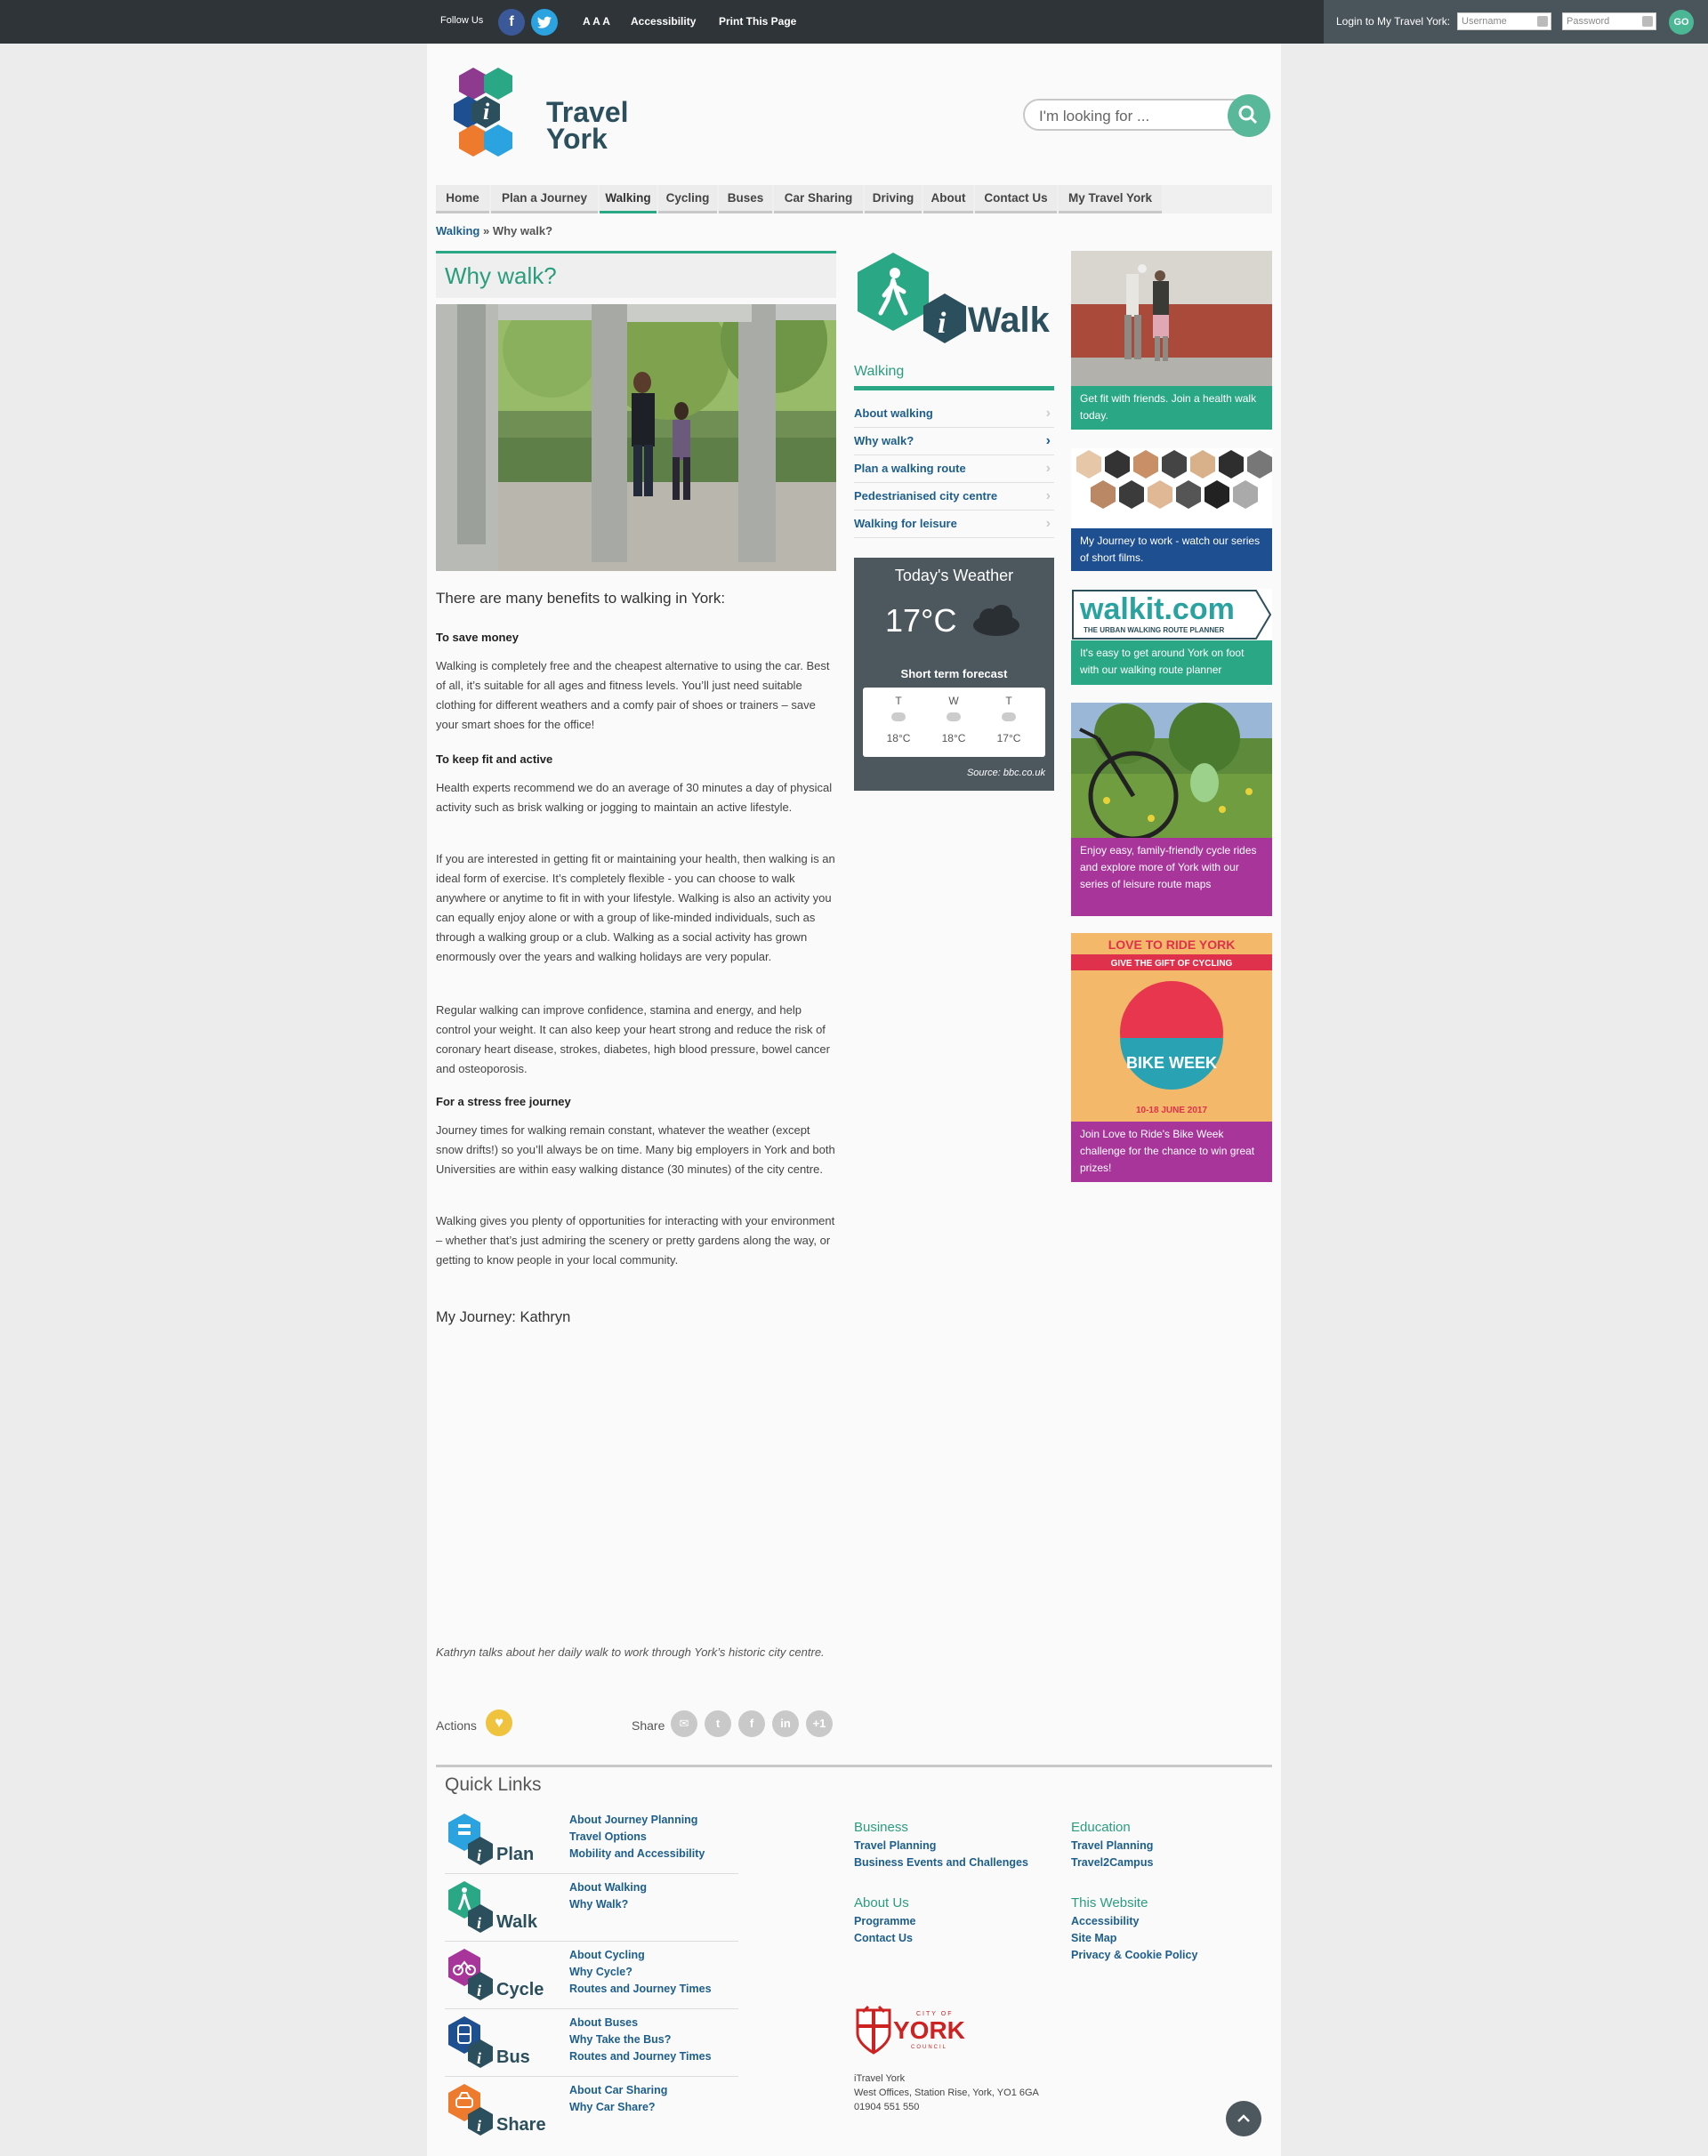  Describe the element at coordinates (457, 231) in the screenshot. I see `breadcrumb-walking: Walking` at that location.